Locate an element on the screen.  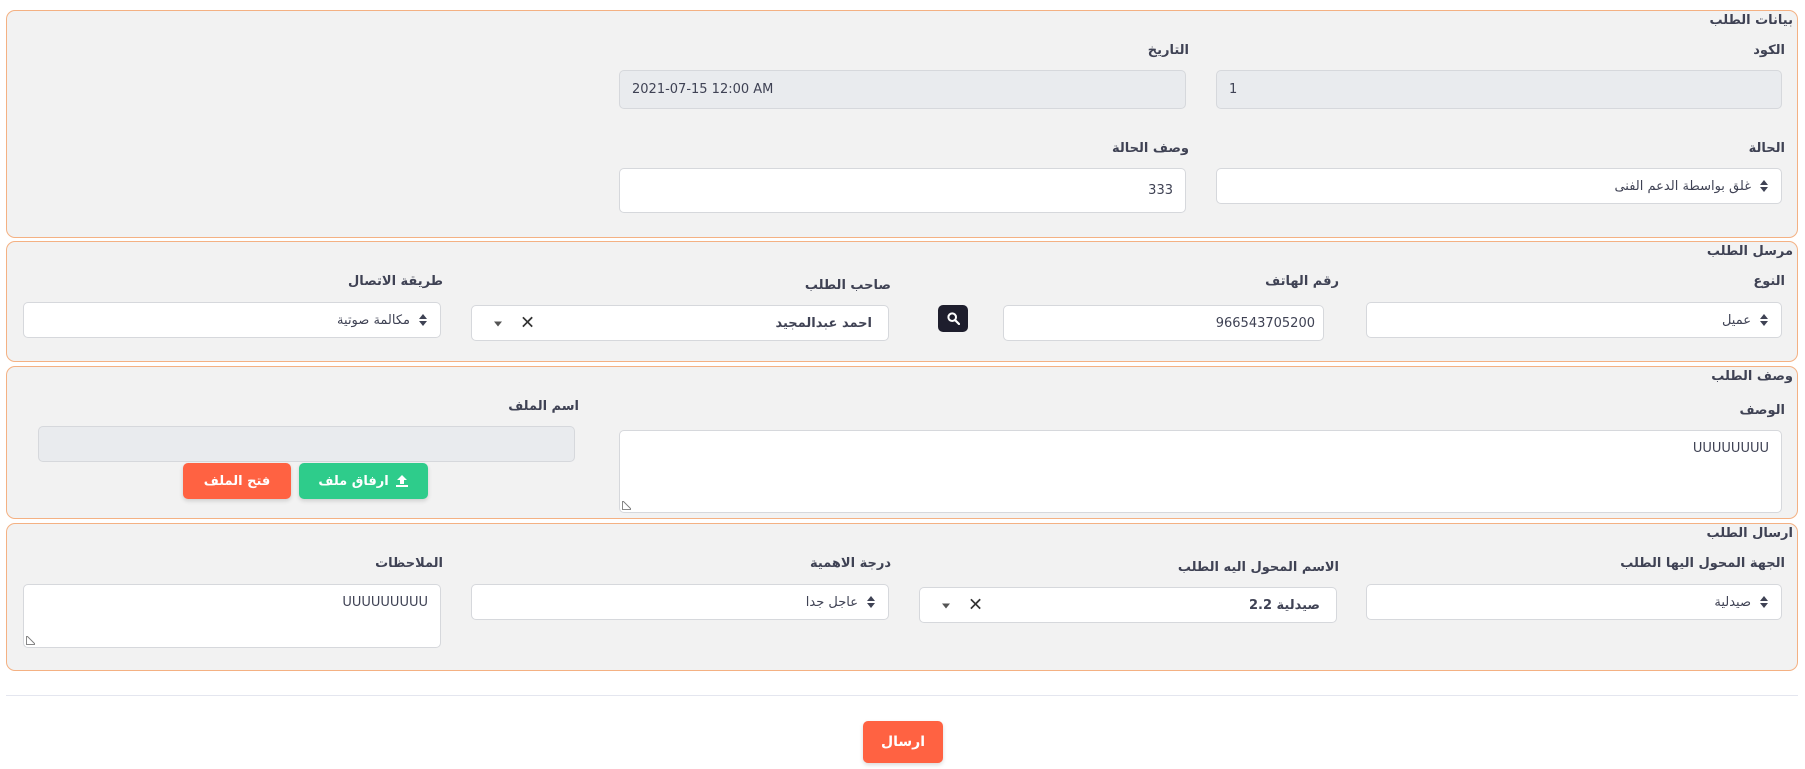
submit-button: ارسال is located at coordinates (903, 742).